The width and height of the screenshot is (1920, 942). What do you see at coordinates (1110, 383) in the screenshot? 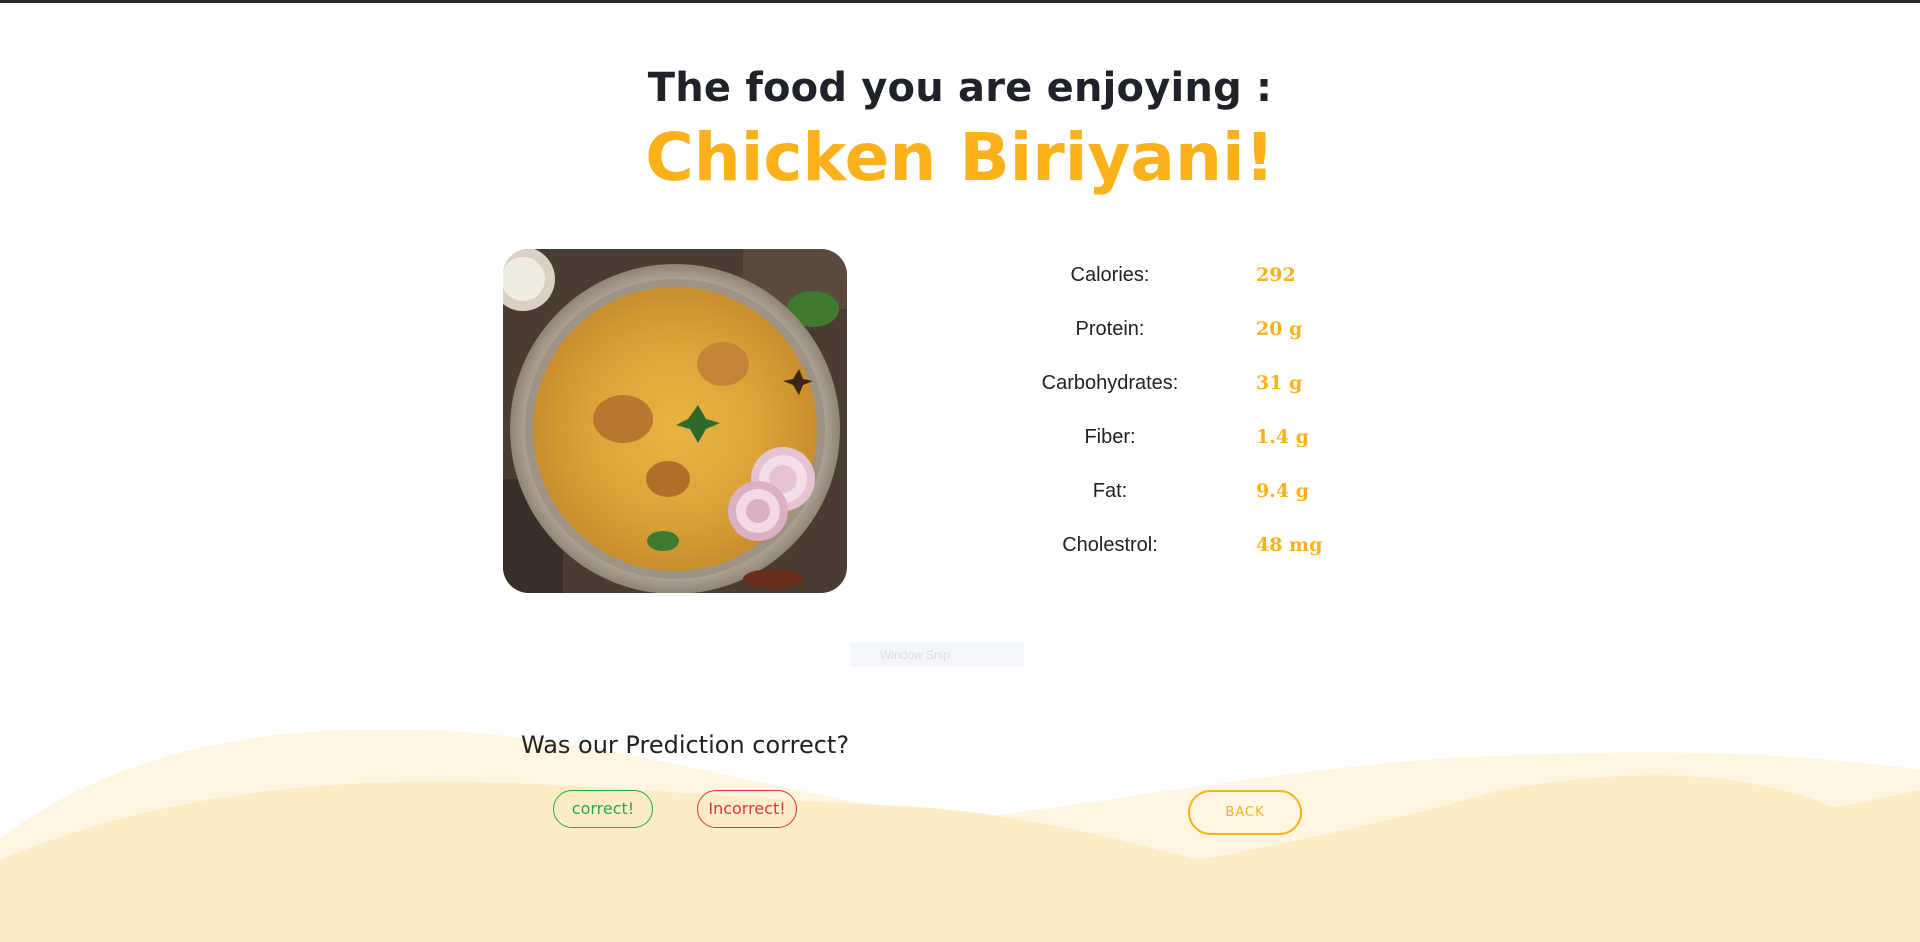
I see `nutrition-label: Carbohydrates:` at bounding box center [1110, 383].